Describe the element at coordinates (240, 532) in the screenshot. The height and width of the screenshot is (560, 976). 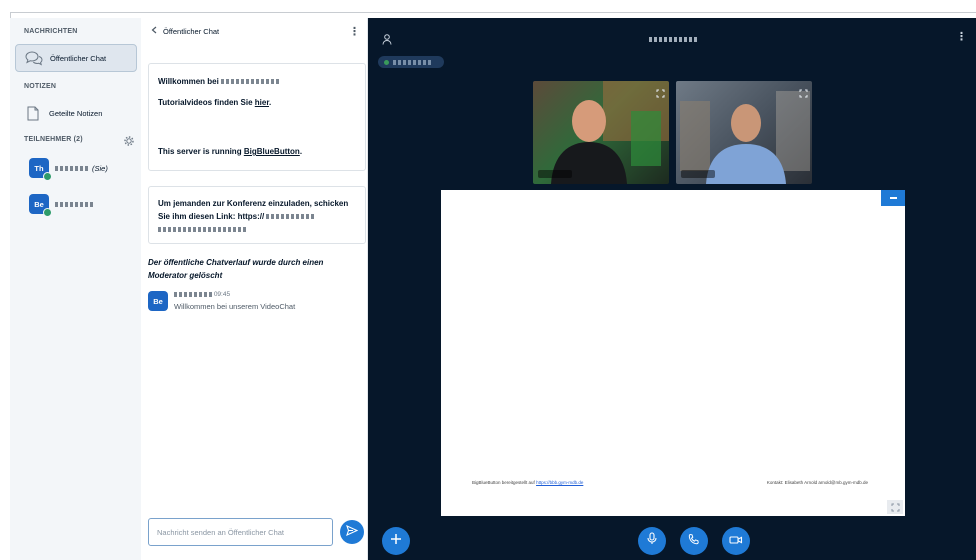
I see `chat-message-input: Nachricht senden an Öffentlicher Chat` at that location.